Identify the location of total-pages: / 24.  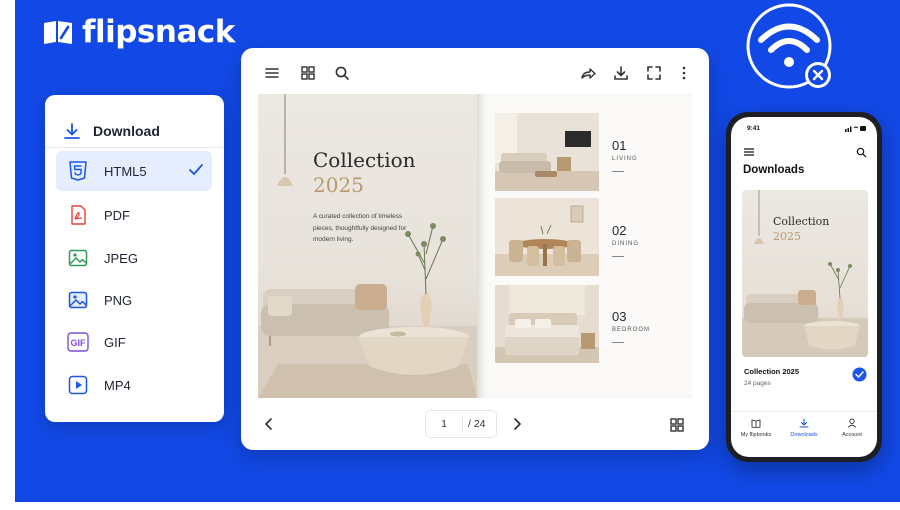
(477, 424).